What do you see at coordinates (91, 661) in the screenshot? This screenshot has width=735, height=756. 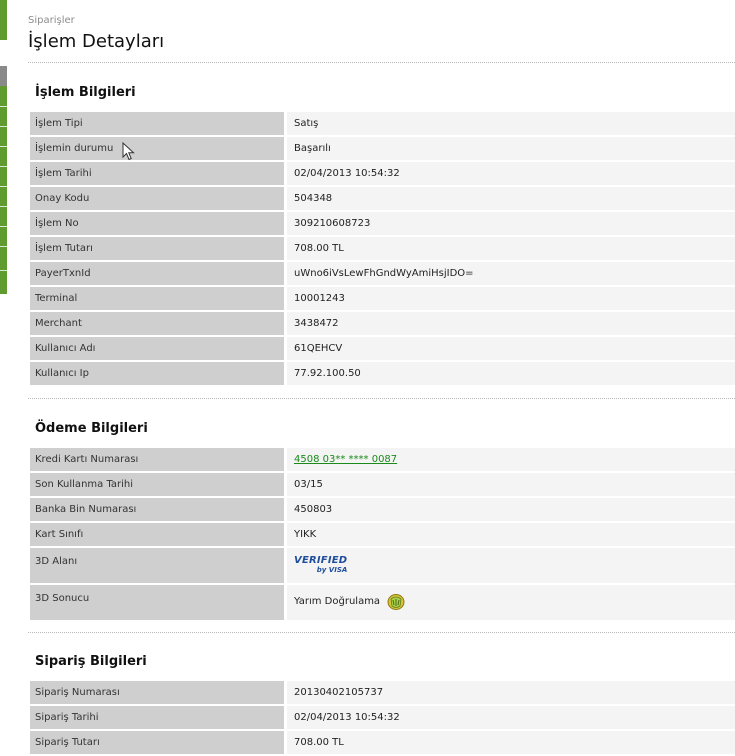 I see `section-title-siparis: Sipariş Bilgileri` at bounding box center [91, 661].